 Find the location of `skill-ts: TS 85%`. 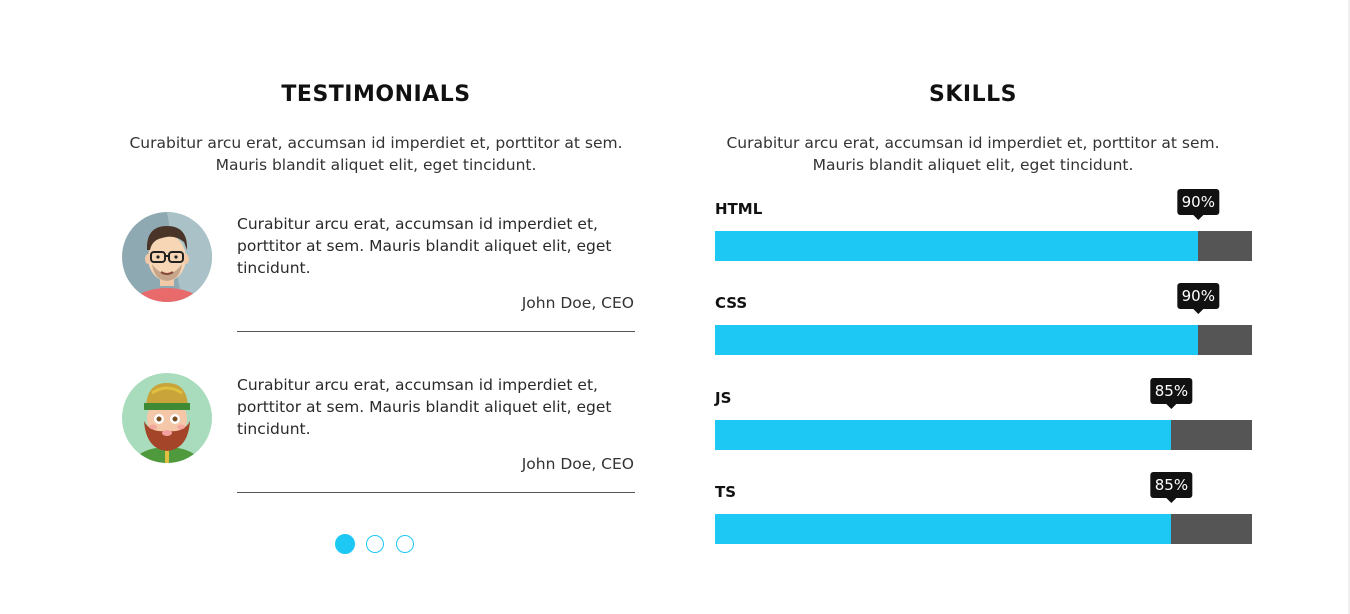

skill-ts: TS 85% is located at coordinates (983, 512).